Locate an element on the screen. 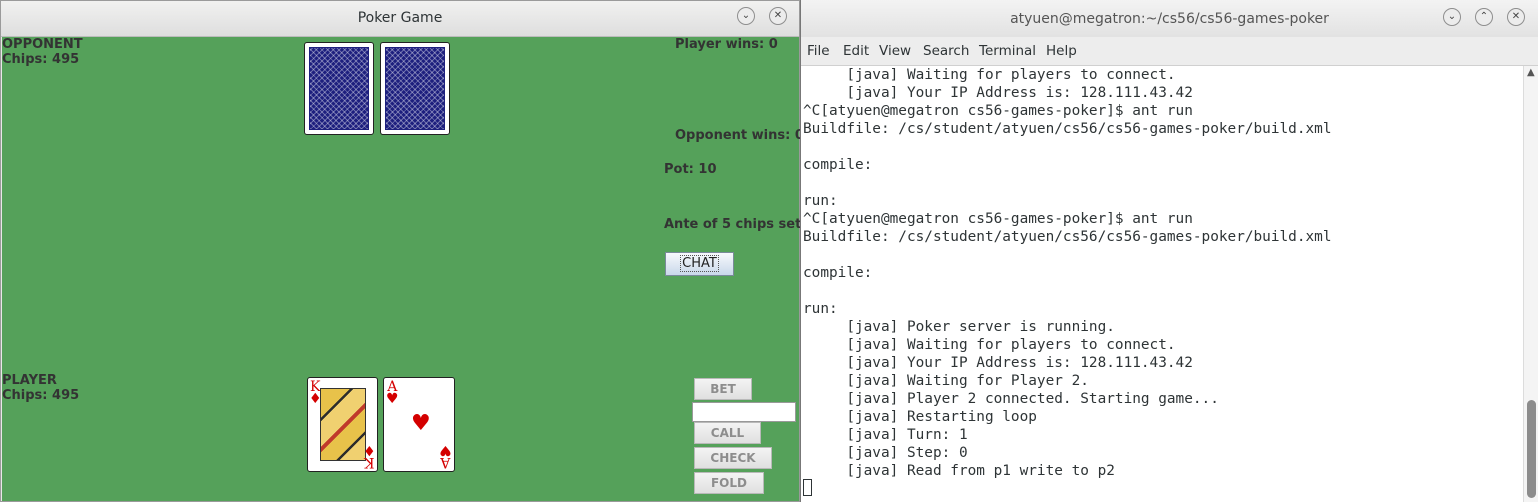 The image size is (1538, 502). terminal-scrollbar: ▲ is located at coordinates (1530, 284).